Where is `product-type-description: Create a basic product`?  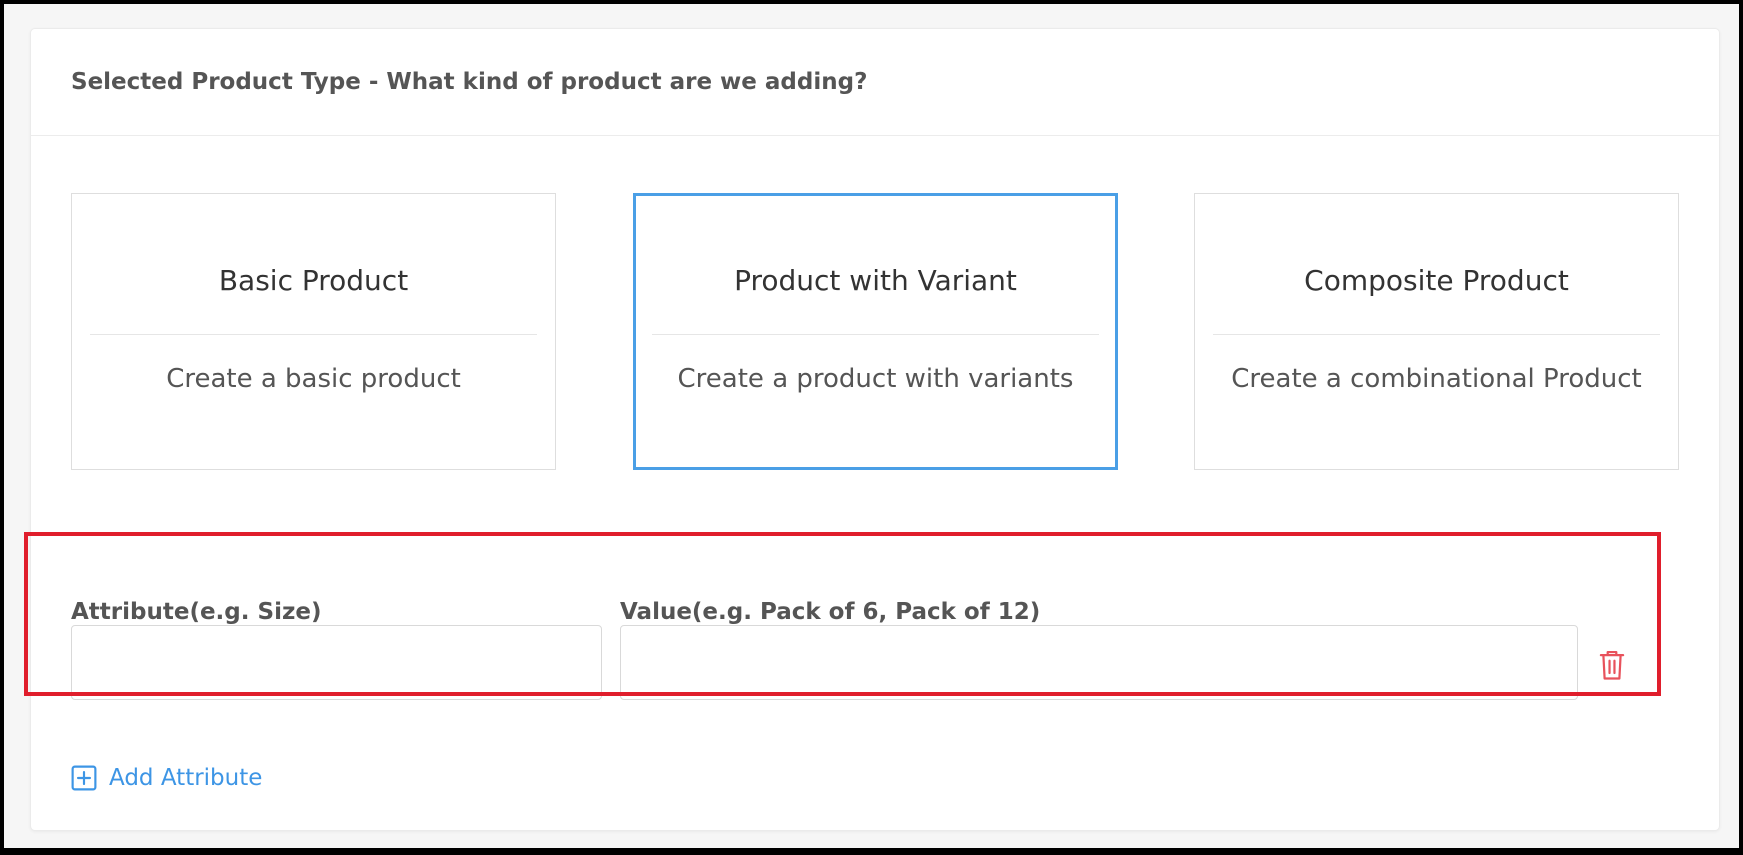
product-type-description: Create a basic product is located at coordinates (313, 379).